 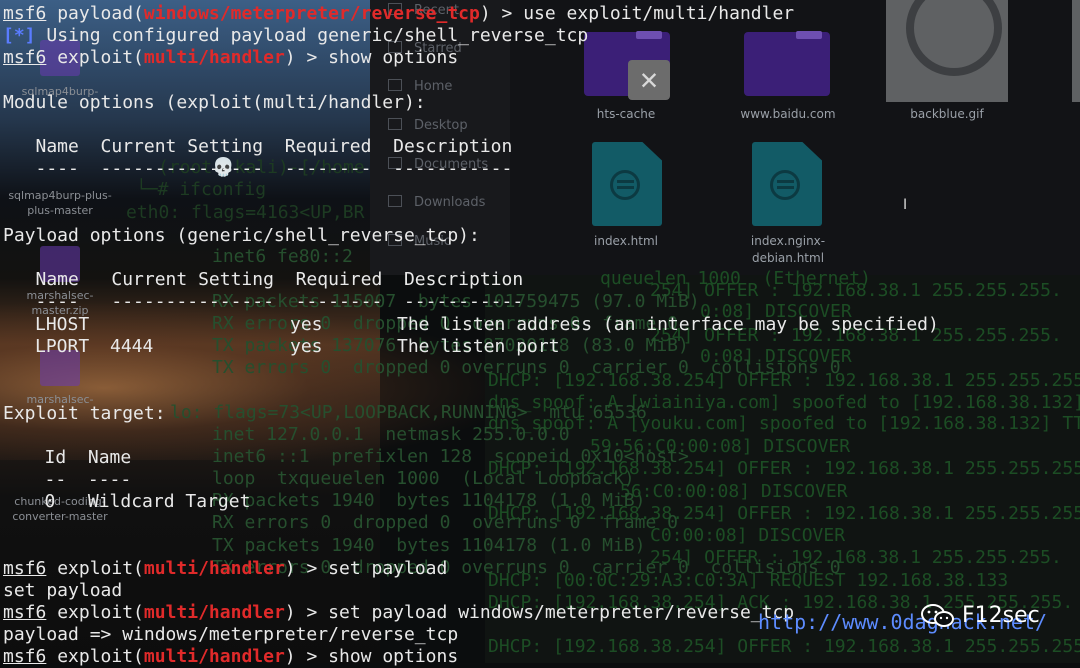 What do you see at coordinates (72, 479) in the screenshot?
I see `table-rule: -- ----` at bounding box center [72, 479].